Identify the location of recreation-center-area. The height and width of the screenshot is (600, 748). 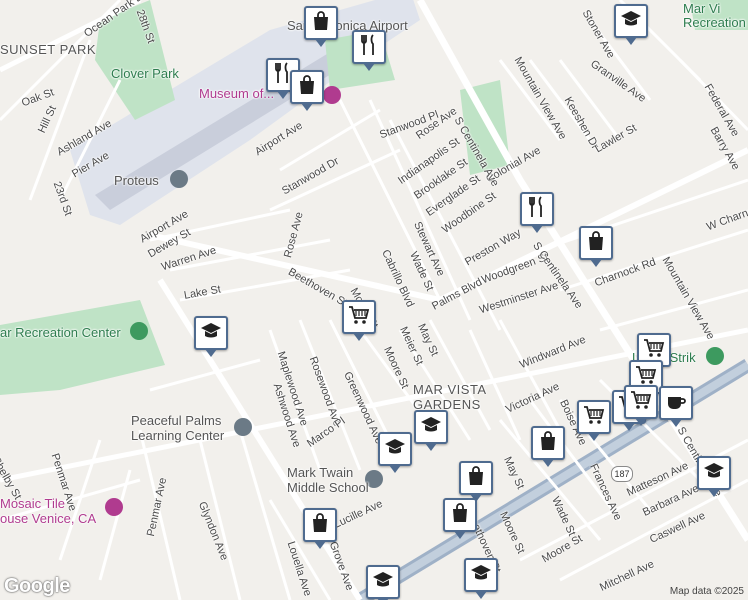
(82, 347).